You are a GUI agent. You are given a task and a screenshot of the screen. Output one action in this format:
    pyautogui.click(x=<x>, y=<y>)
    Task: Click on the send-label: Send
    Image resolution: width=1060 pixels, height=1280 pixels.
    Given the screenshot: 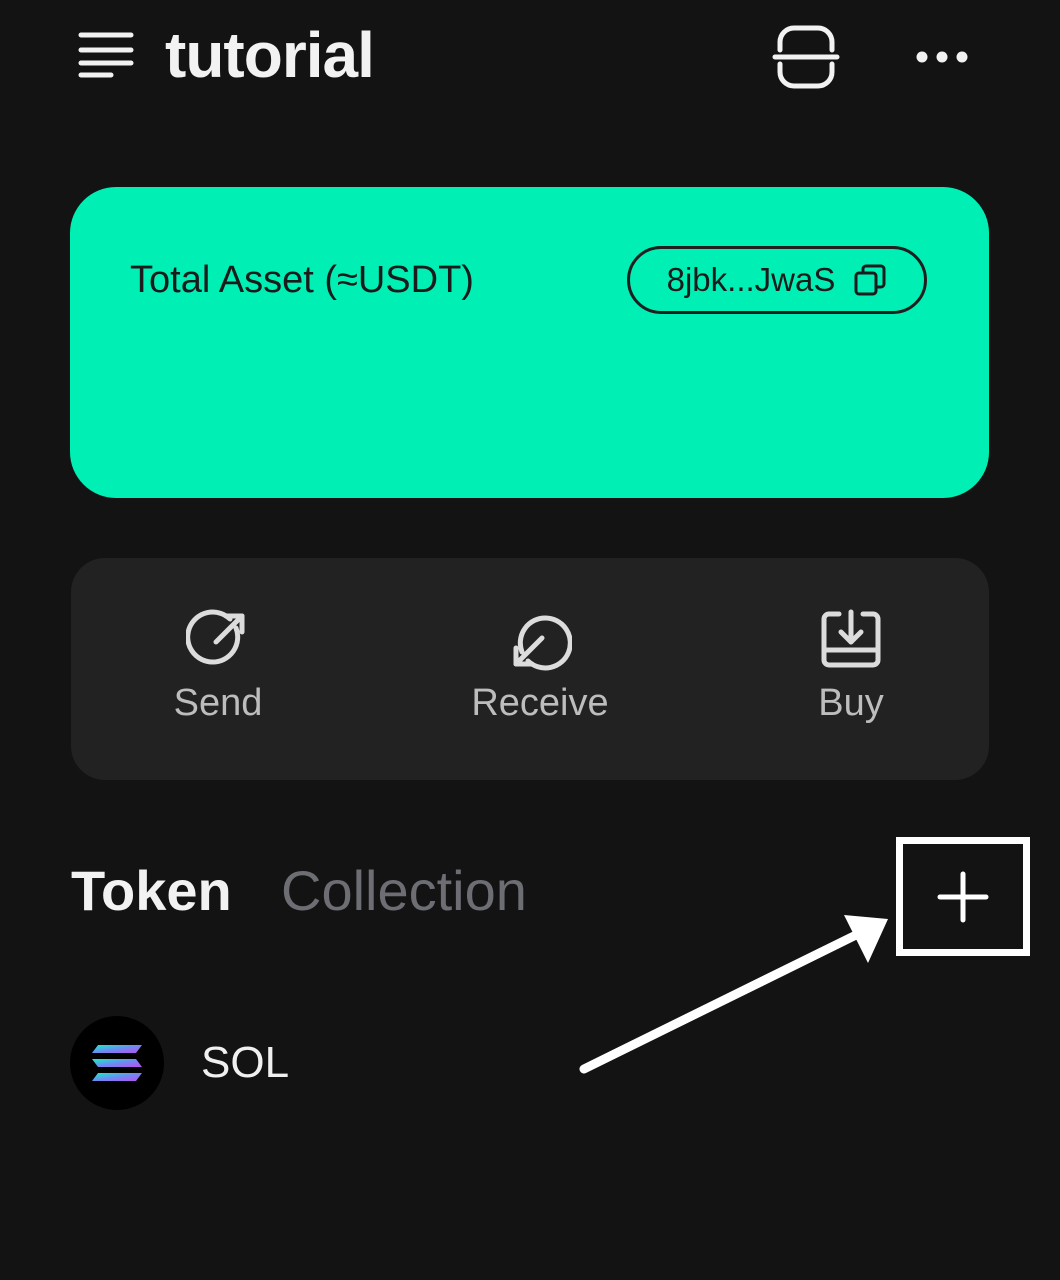 What is the action you would take?
    pyautogui.click(x=218, y=703)
    